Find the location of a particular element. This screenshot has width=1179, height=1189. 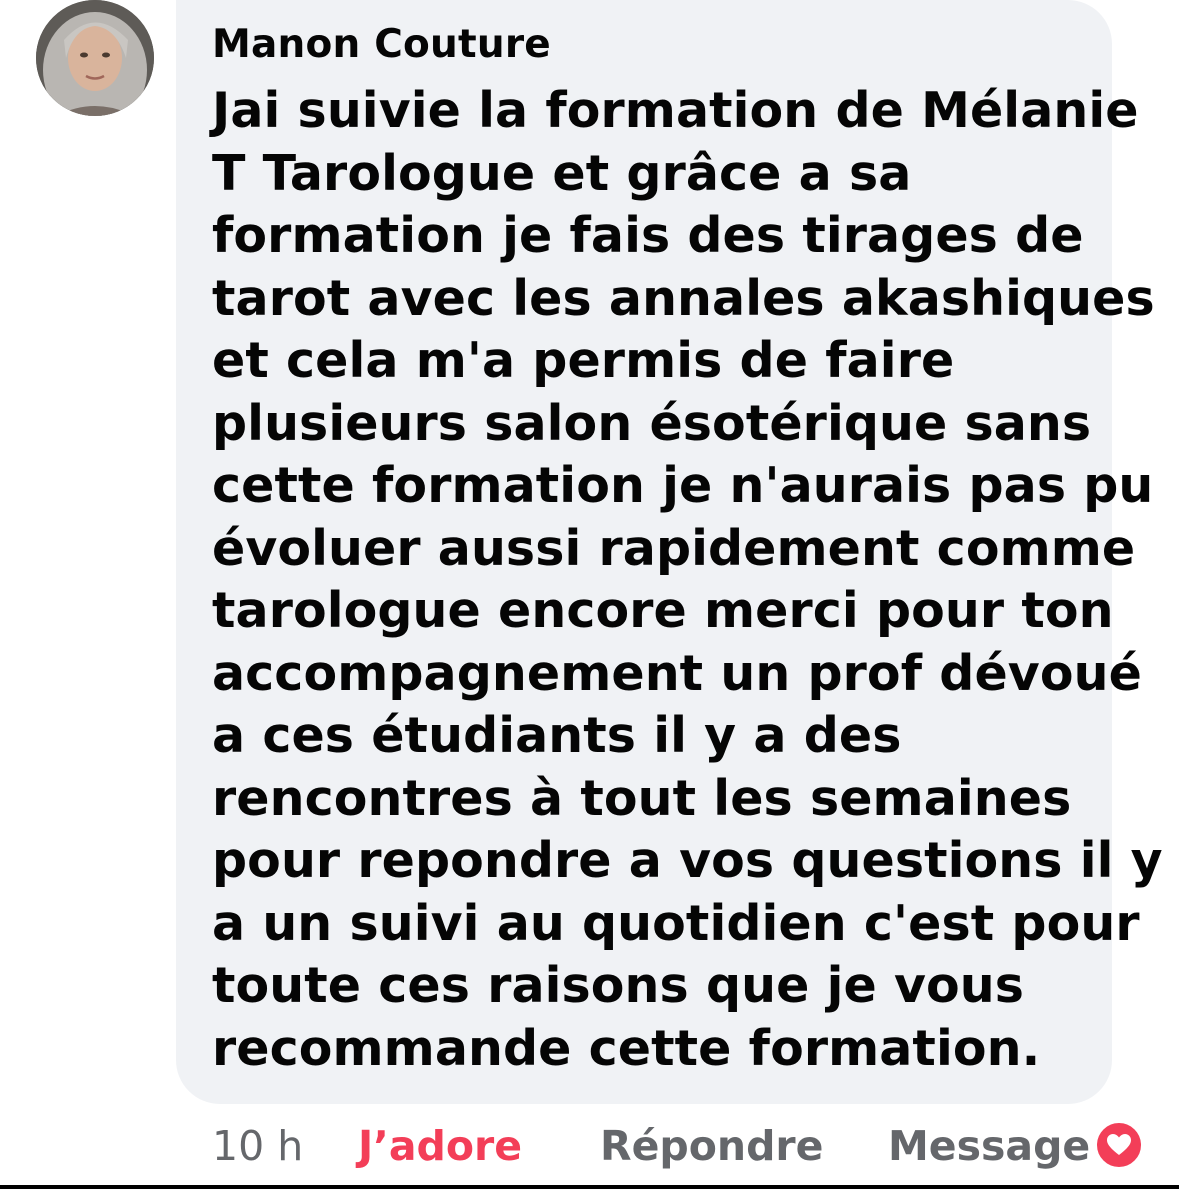

heart-icon is located at coordinates (1119, 1145).